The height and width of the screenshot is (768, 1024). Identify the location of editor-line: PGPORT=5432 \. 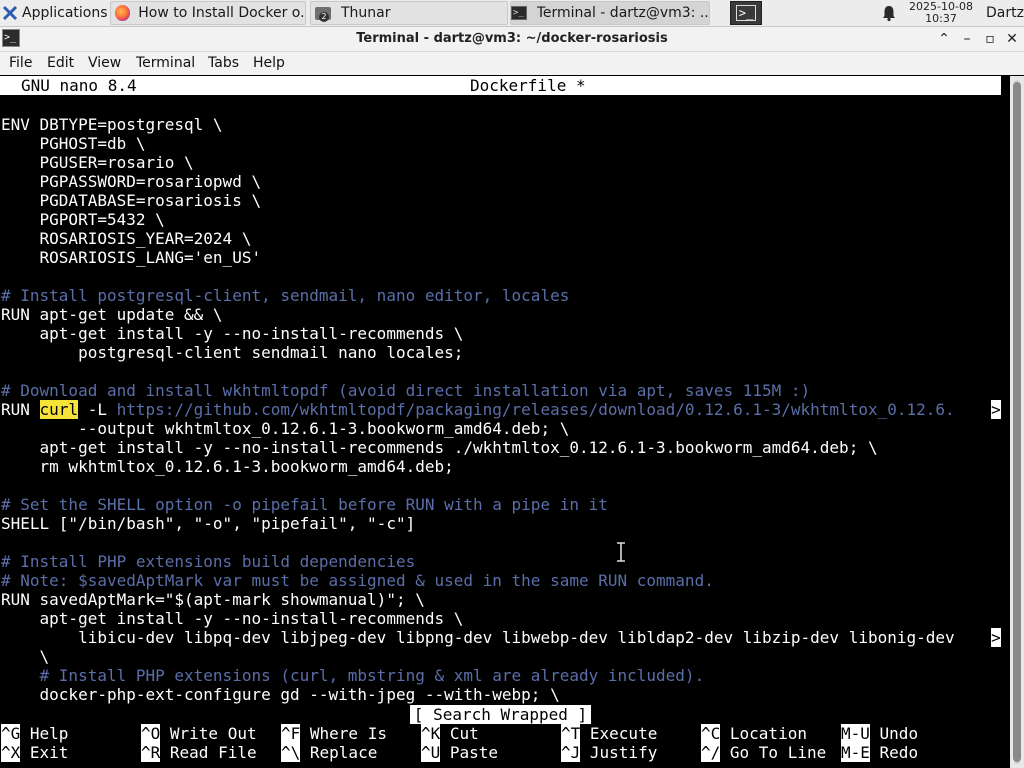
(83, 219).